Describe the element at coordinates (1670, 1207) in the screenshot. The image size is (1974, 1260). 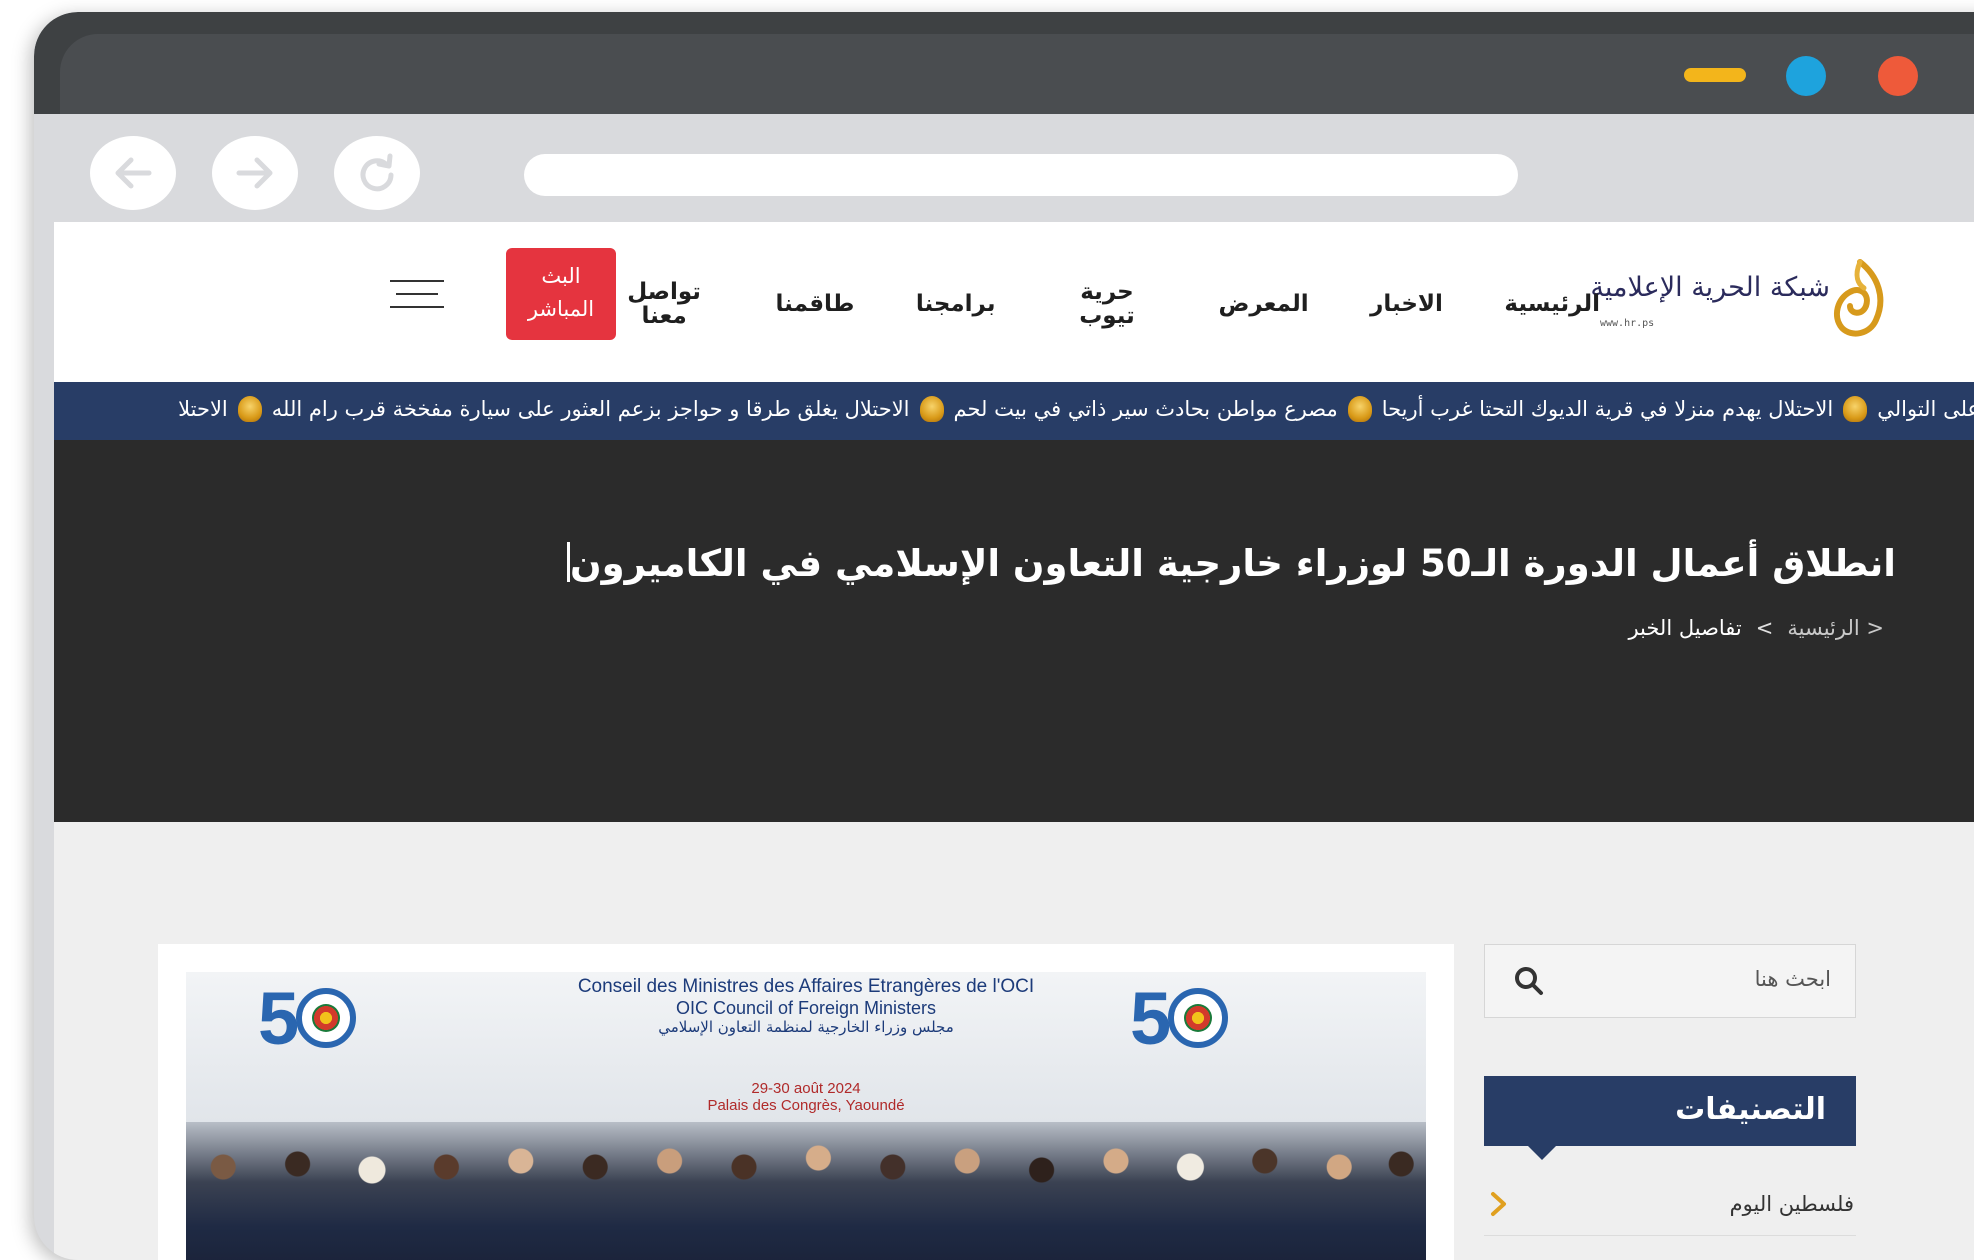
I see `category-item: فلسطين اليوم` at that location.